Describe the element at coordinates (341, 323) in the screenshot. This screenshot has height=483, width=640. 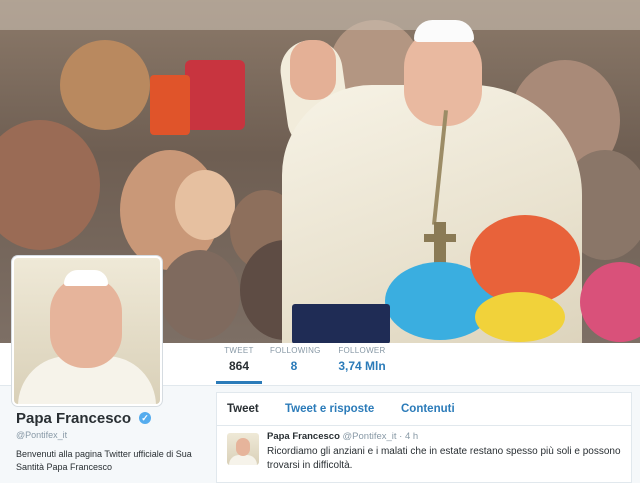
I see `blue-book` at that location.